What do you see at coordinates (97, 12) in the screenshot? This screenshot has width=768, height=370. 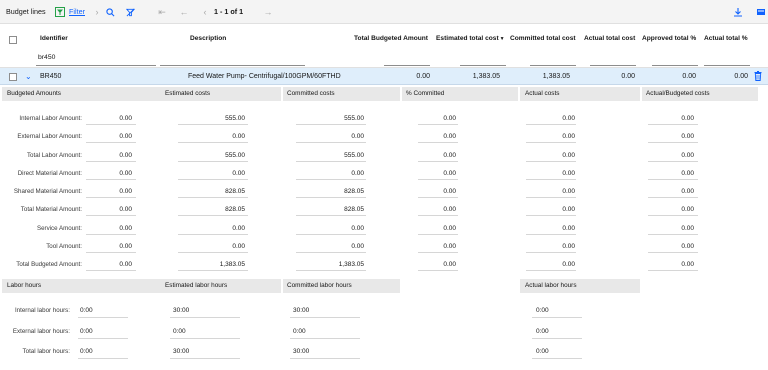 I see `chevron-right-icon: ›` at bounding box center [97, 12].